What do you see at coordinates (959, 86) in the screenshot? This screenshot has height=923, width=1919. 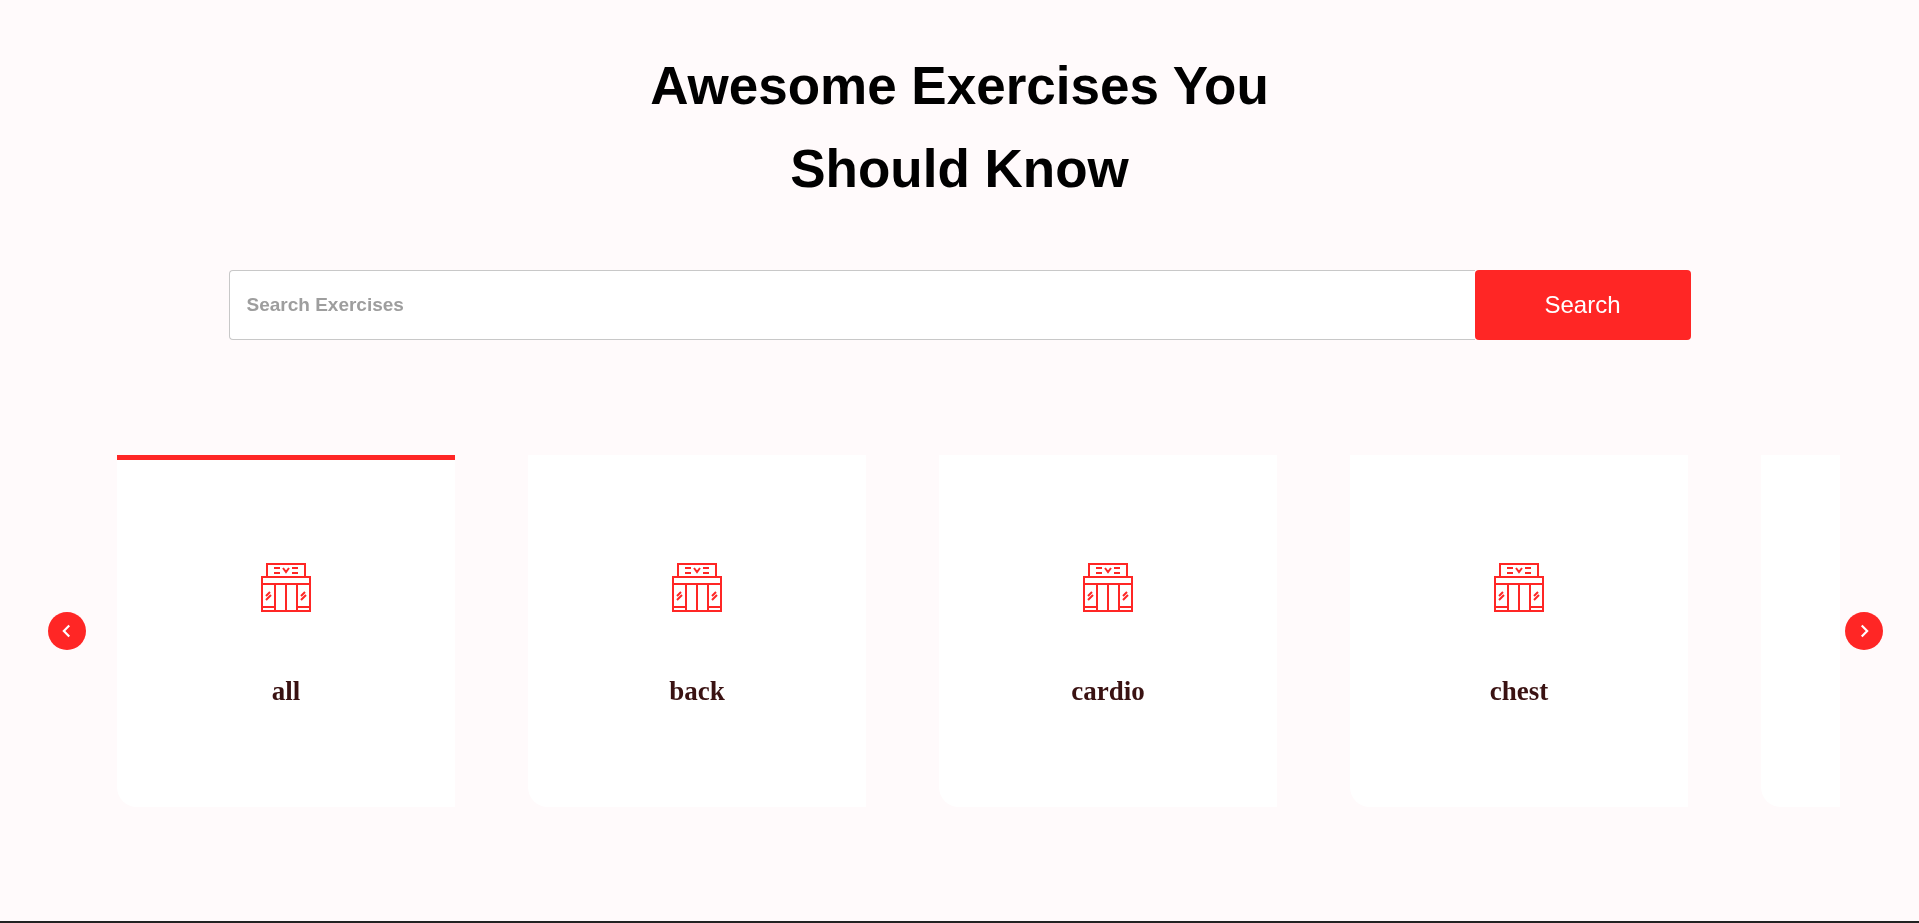 I see `page-title: Awesome Exercises You` at bounding box center [959, 86].